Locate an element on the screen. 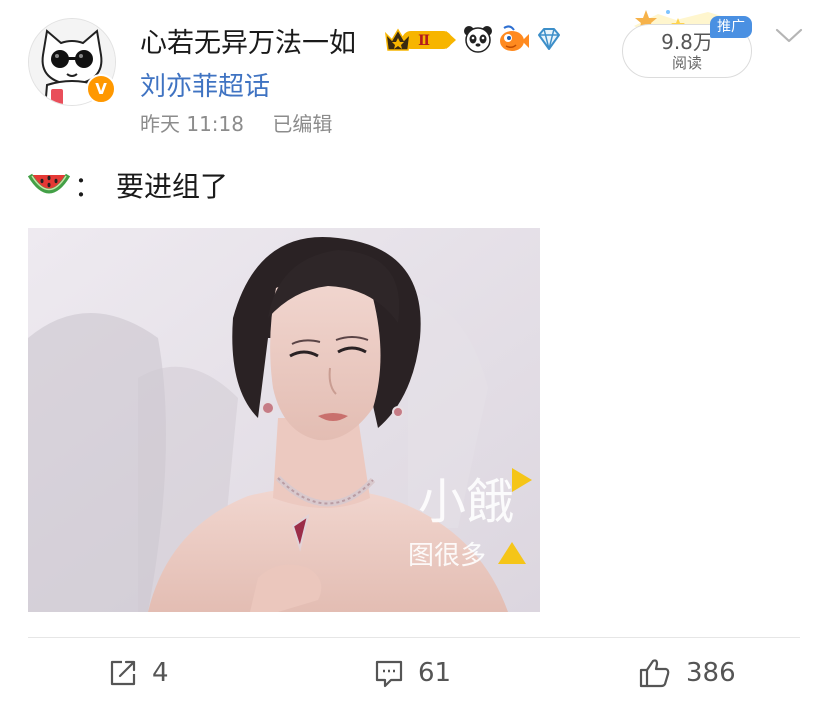 The image size is (828, 701). user-badges: Ⅱ is located at coordinates (474, 39).